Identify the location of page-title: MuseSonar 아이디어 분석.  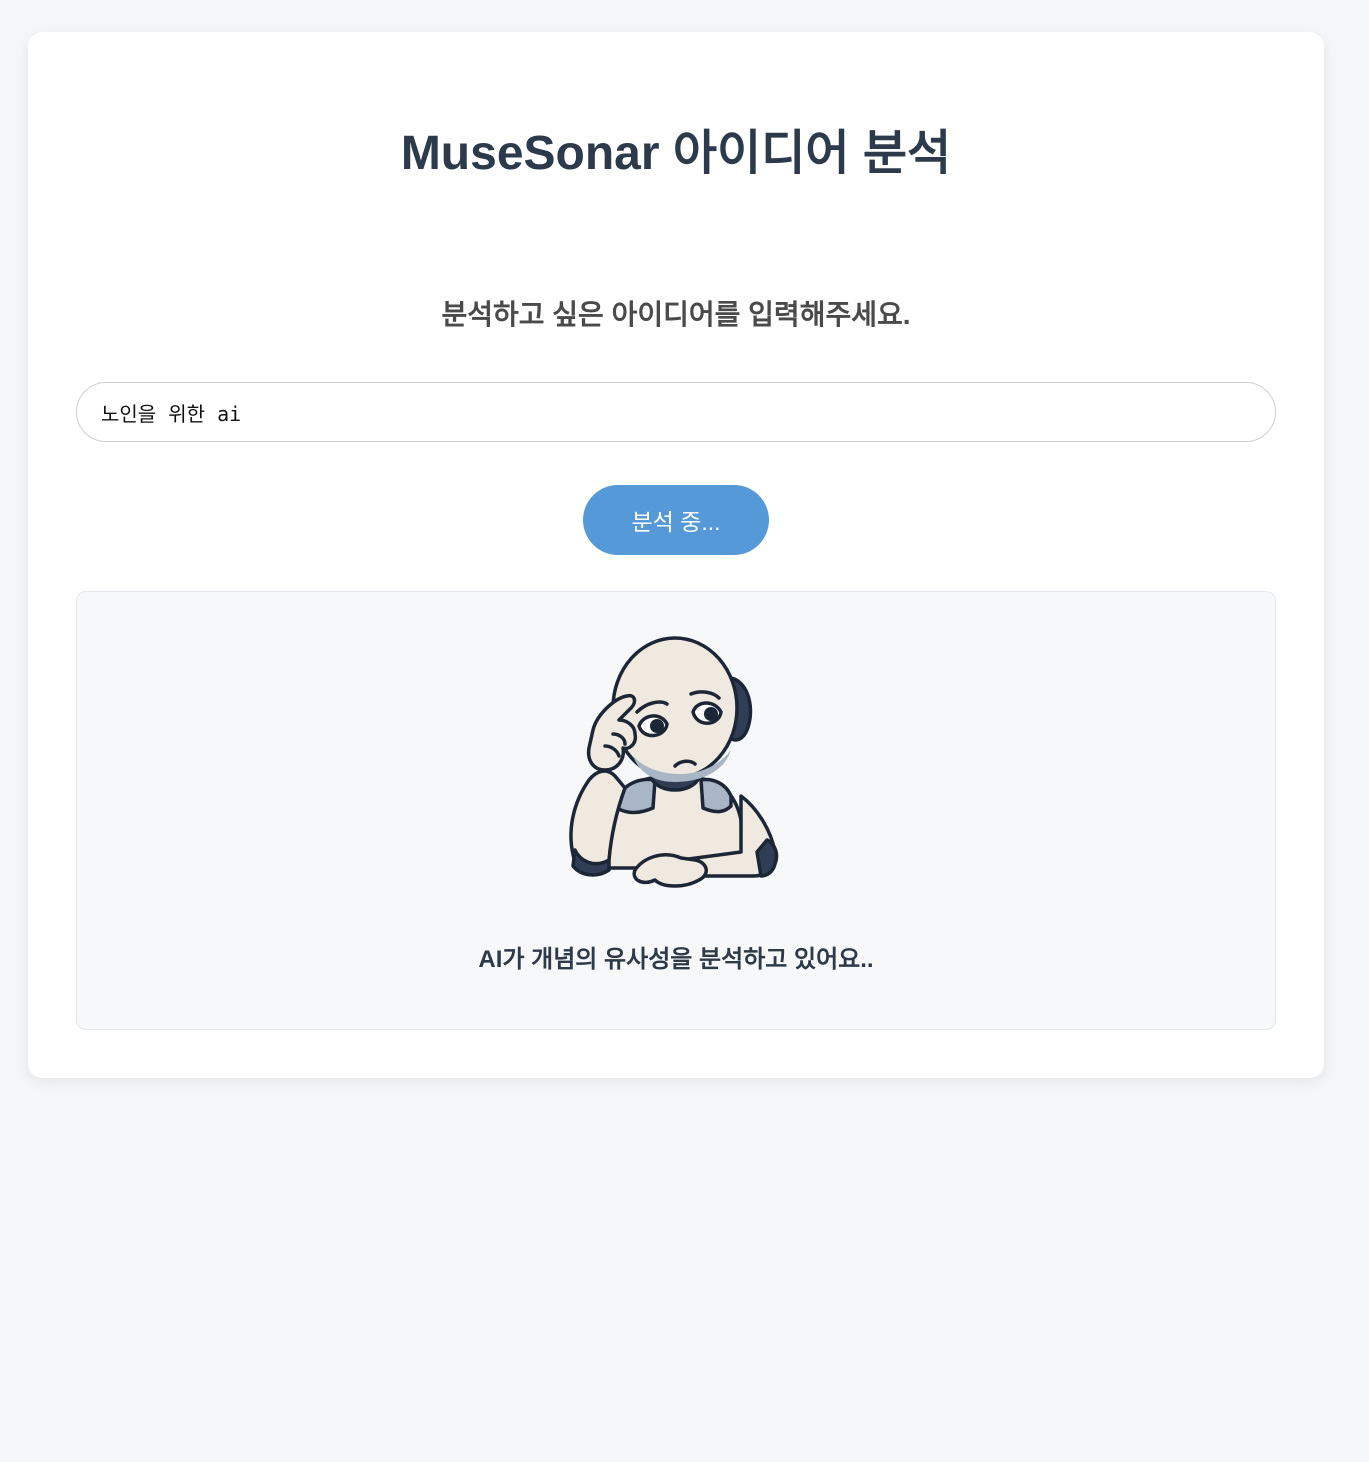
(676, 153).